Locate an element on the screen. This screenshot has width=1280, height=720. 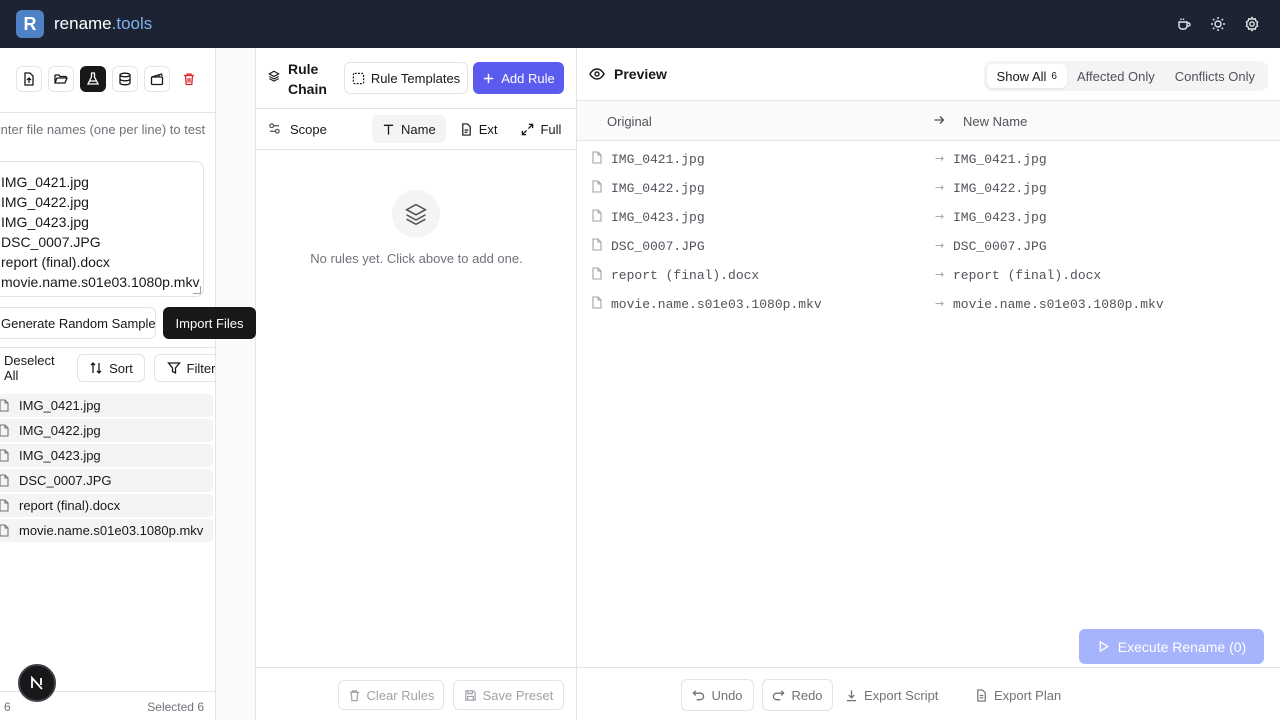
filter-tab-show-all: Show All 6 is located at coordinates (1026, 76).